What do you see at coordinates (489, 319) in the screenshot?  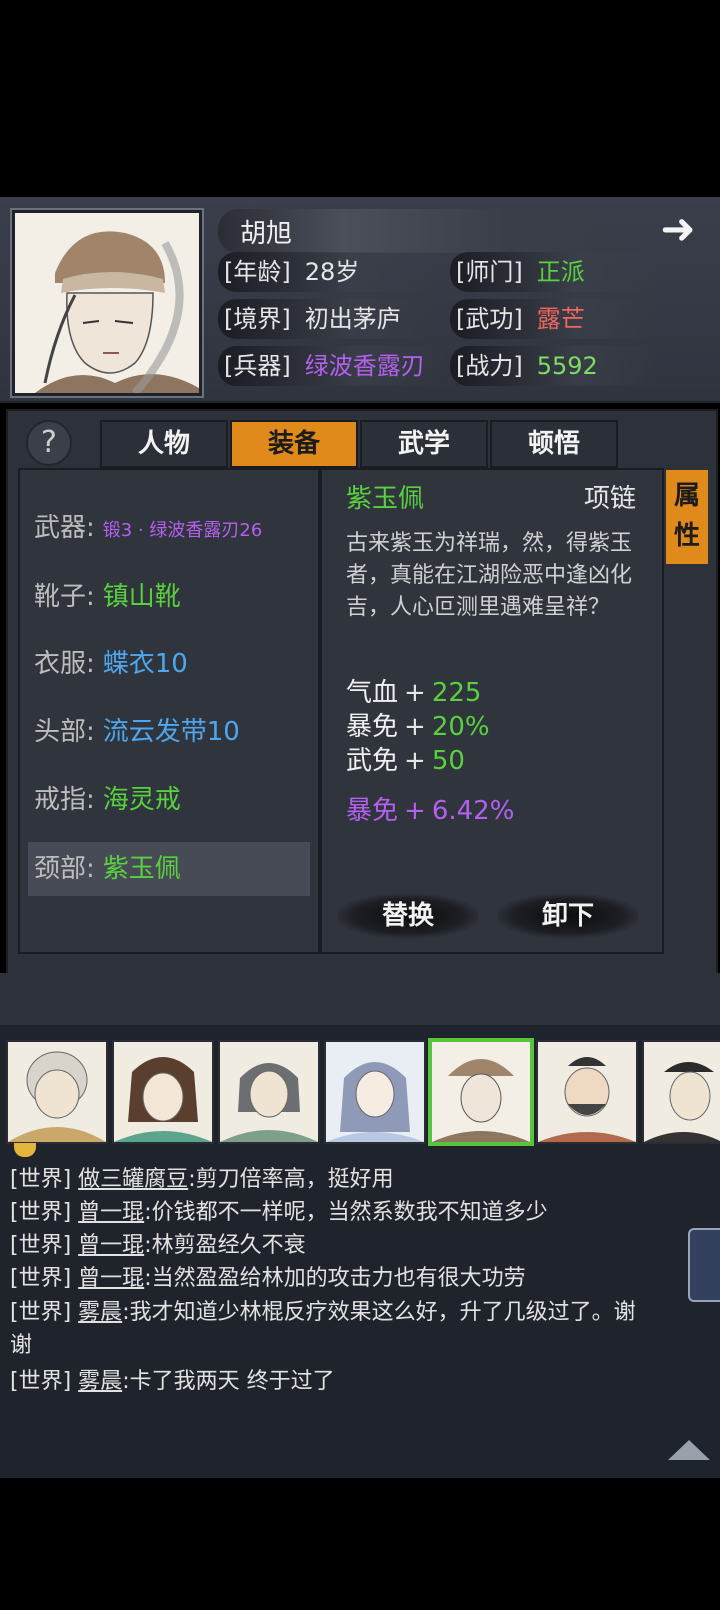 I see `stat-key: [武功]` at bounding box center [489, 319].